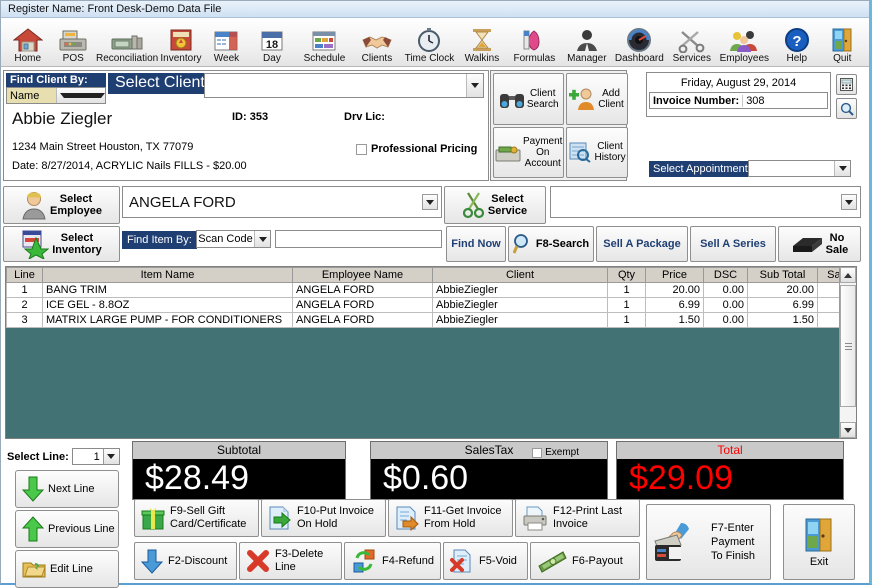 This screenshot has height=588, width=872. What do you see at coordinates (848, 275) in the screenshot?
I see `scroll-up-arrow-icon` at bounding box center [848, 275].